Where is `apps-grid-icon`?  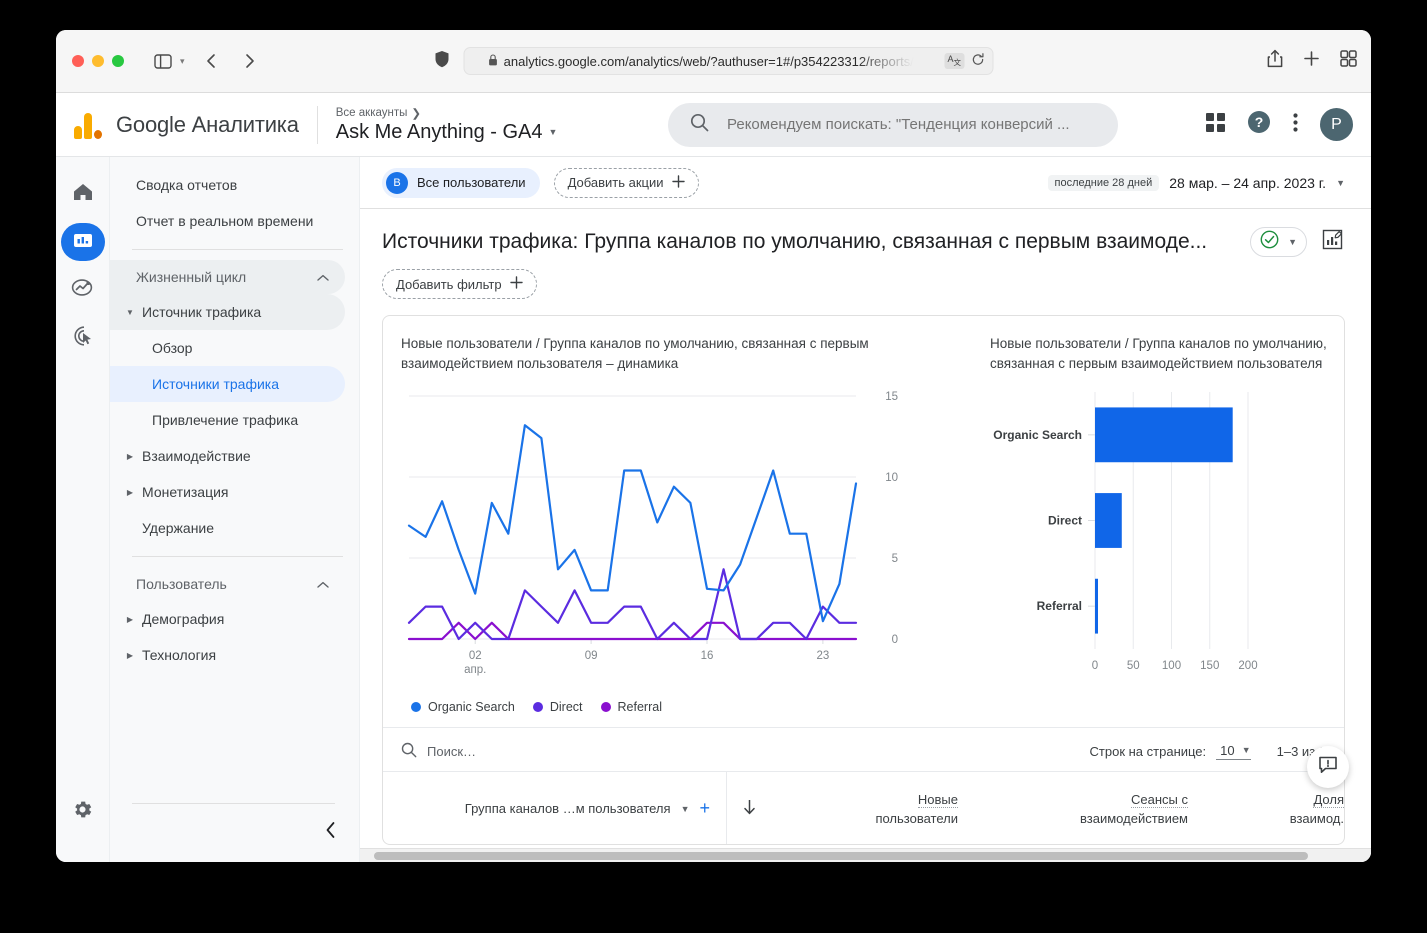 apps-grid-icon is located at coordinates (1215, 124).